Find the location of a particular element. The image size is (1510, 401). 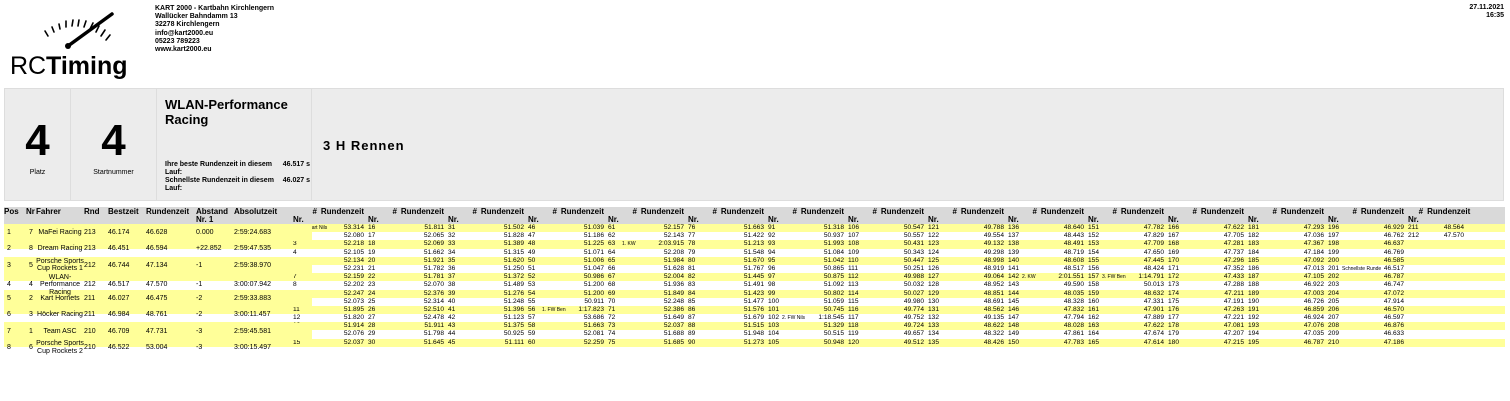

lap-number: 129 is located at coordinates (934, 293).